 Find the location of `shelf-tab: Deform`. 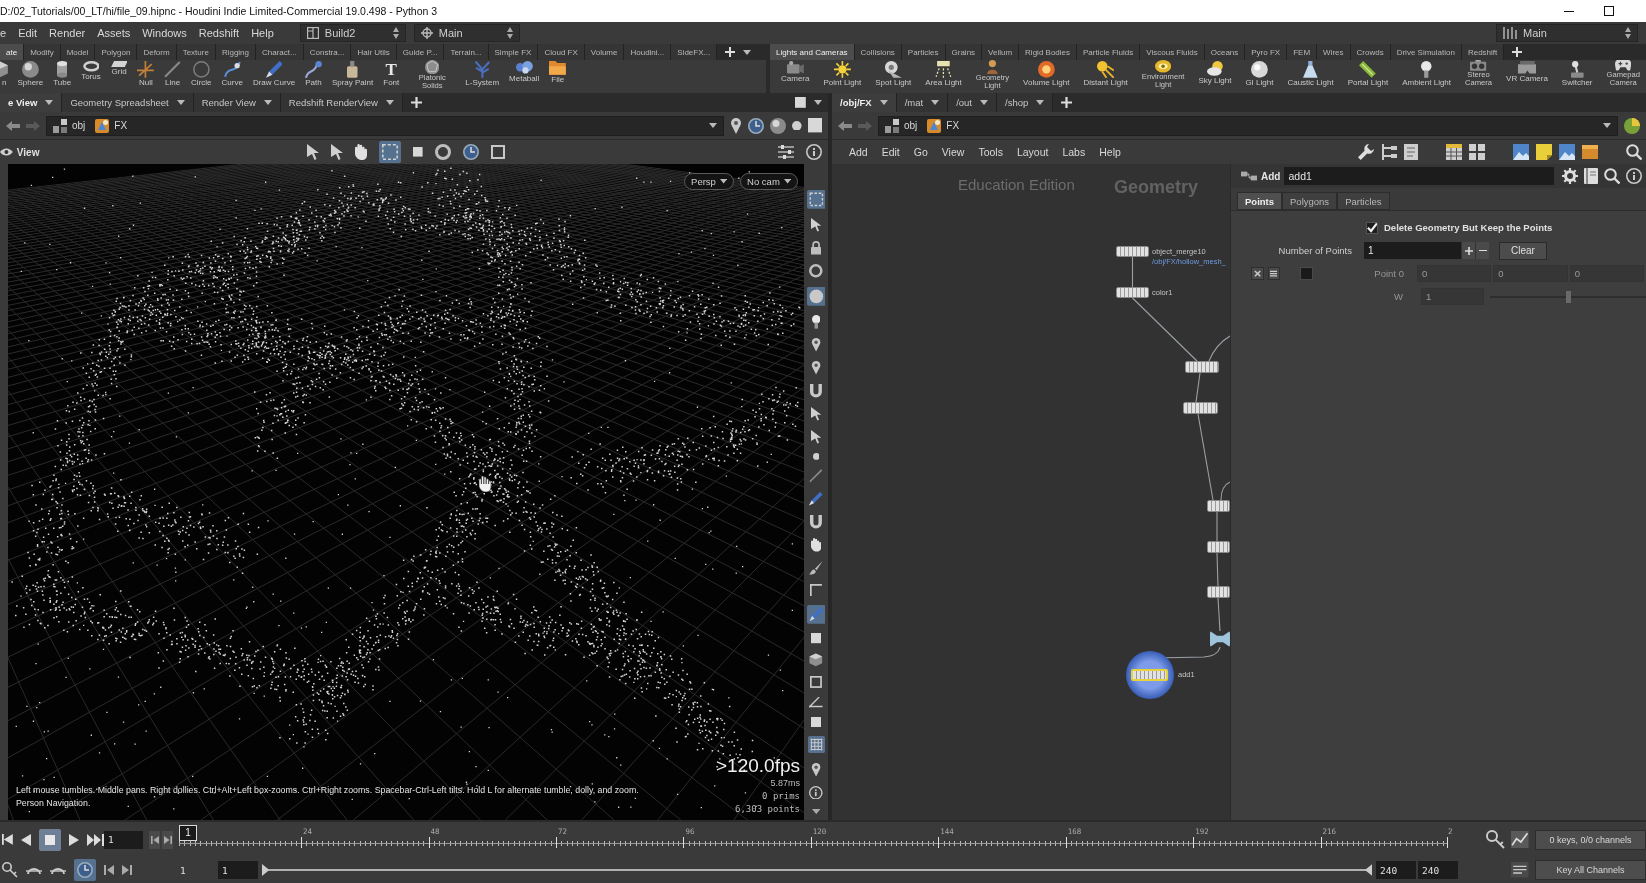

shelf-tab: Deform is located at coordinates (157, 52).